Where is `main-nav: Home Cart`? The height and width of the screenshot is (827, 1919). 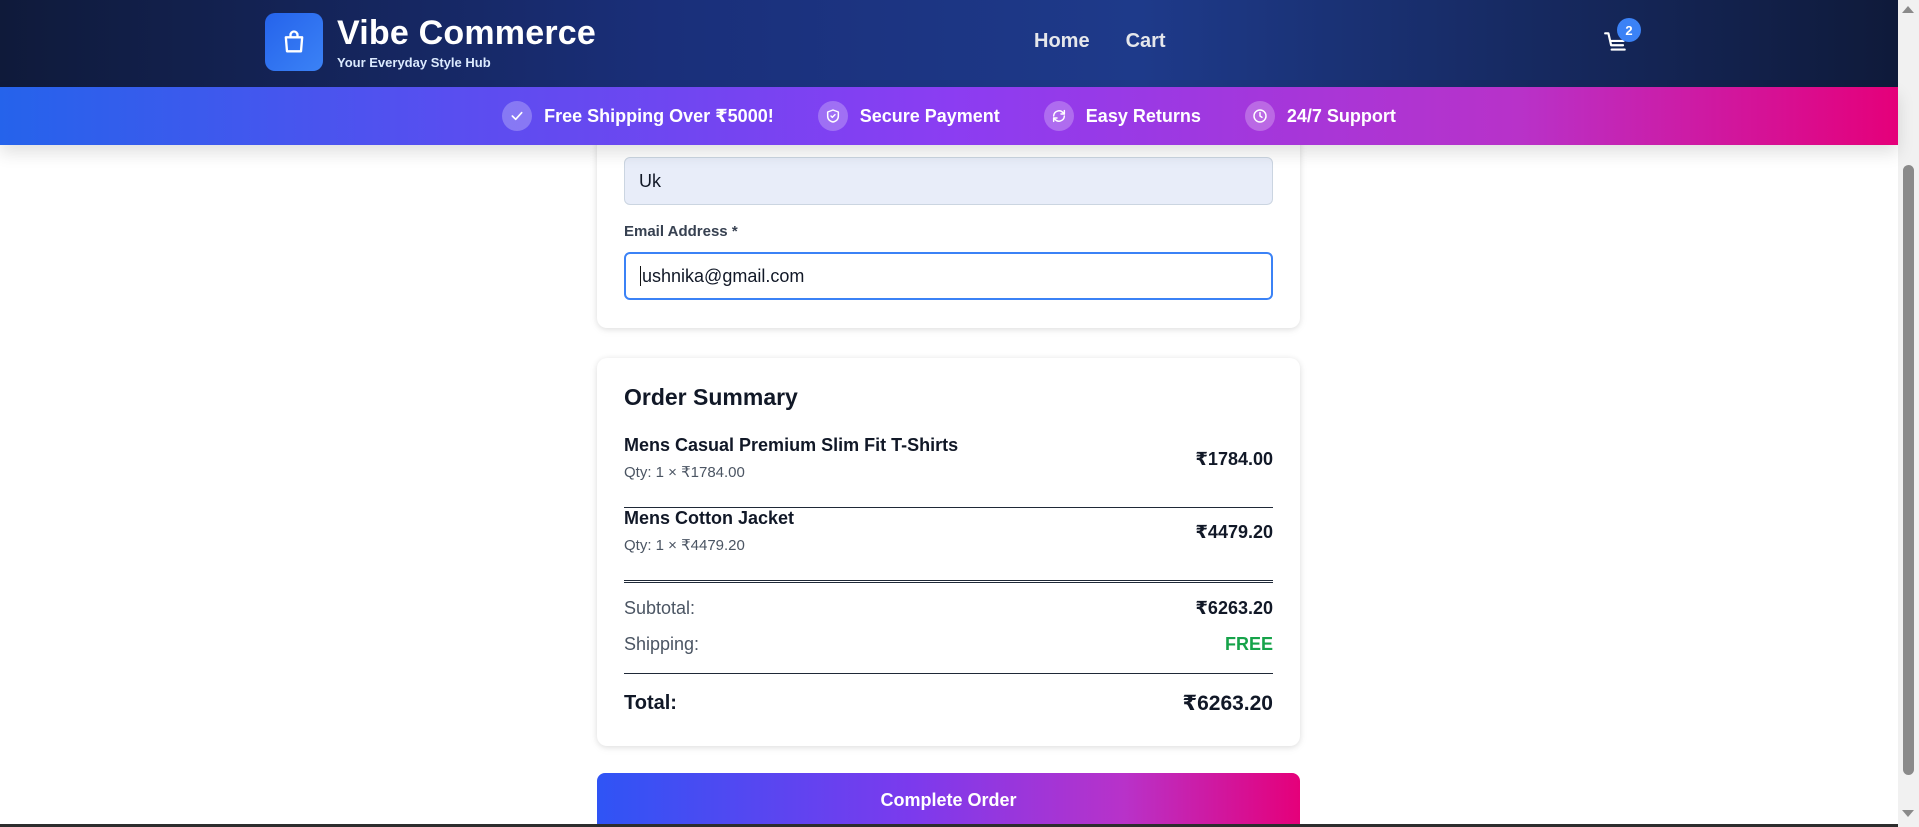 main-nav: Home Cart is located at coordinates (1100, 41).